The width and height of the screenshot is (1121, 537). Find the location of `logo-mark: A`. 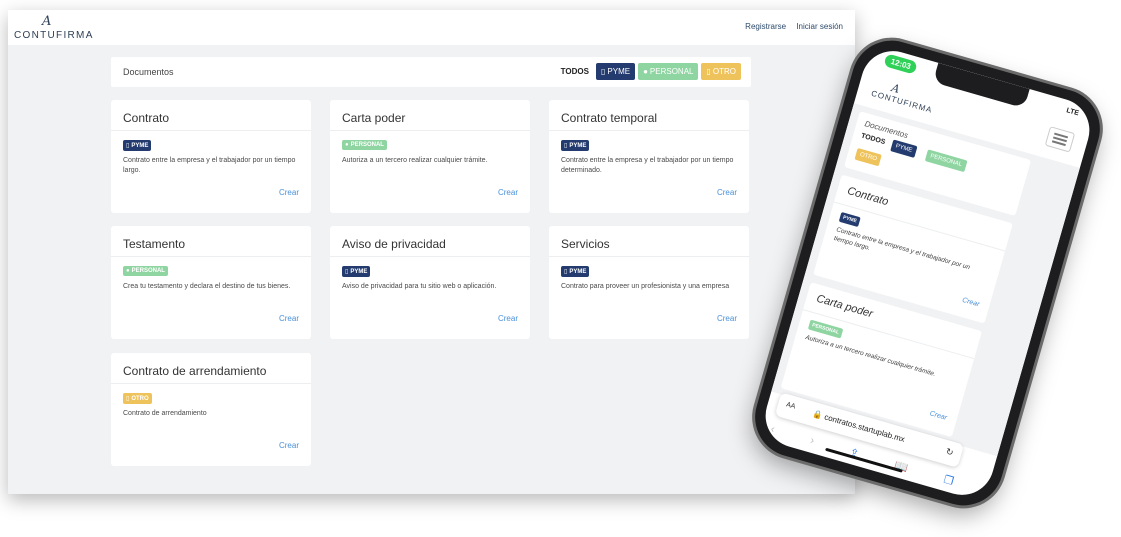

logo-mark: A is located at coordinates (47, 21).